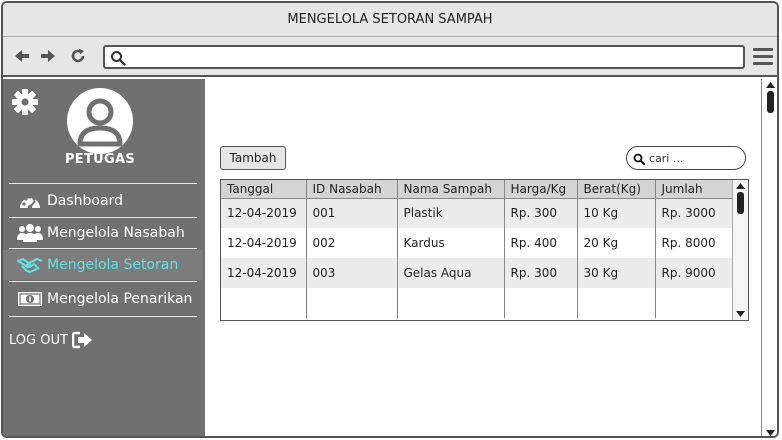 This screenshot has width=782, height=440. What do you see at coordinates (78, 56) in the screenshot?
I see `reload-icon` at bounding box center [78, 56].